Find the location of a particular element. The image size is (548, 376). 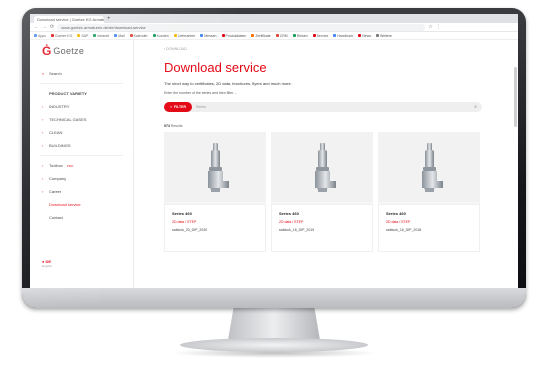

sidebar-item-company: › Company is located at coordinates (81, 178).